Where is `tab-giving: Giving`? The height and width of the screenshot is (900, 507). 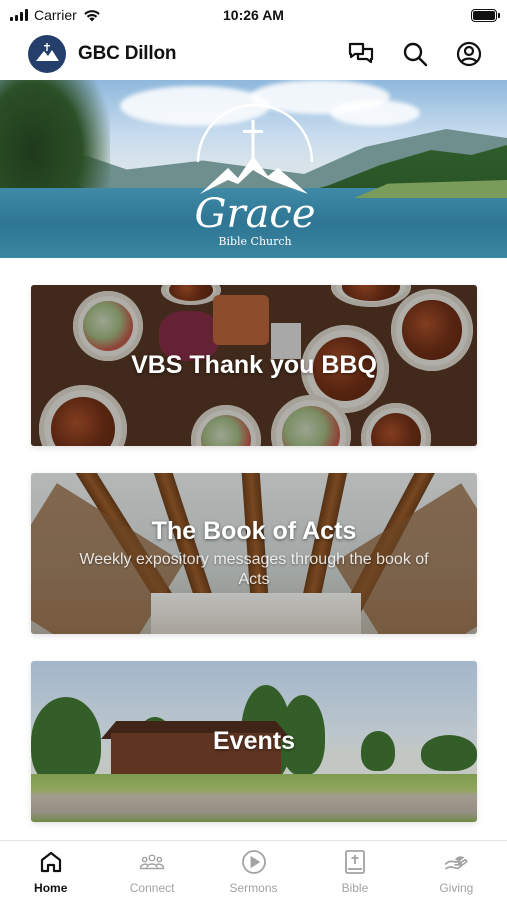
tab-giving: Giving is located at coordinates (456, 870).